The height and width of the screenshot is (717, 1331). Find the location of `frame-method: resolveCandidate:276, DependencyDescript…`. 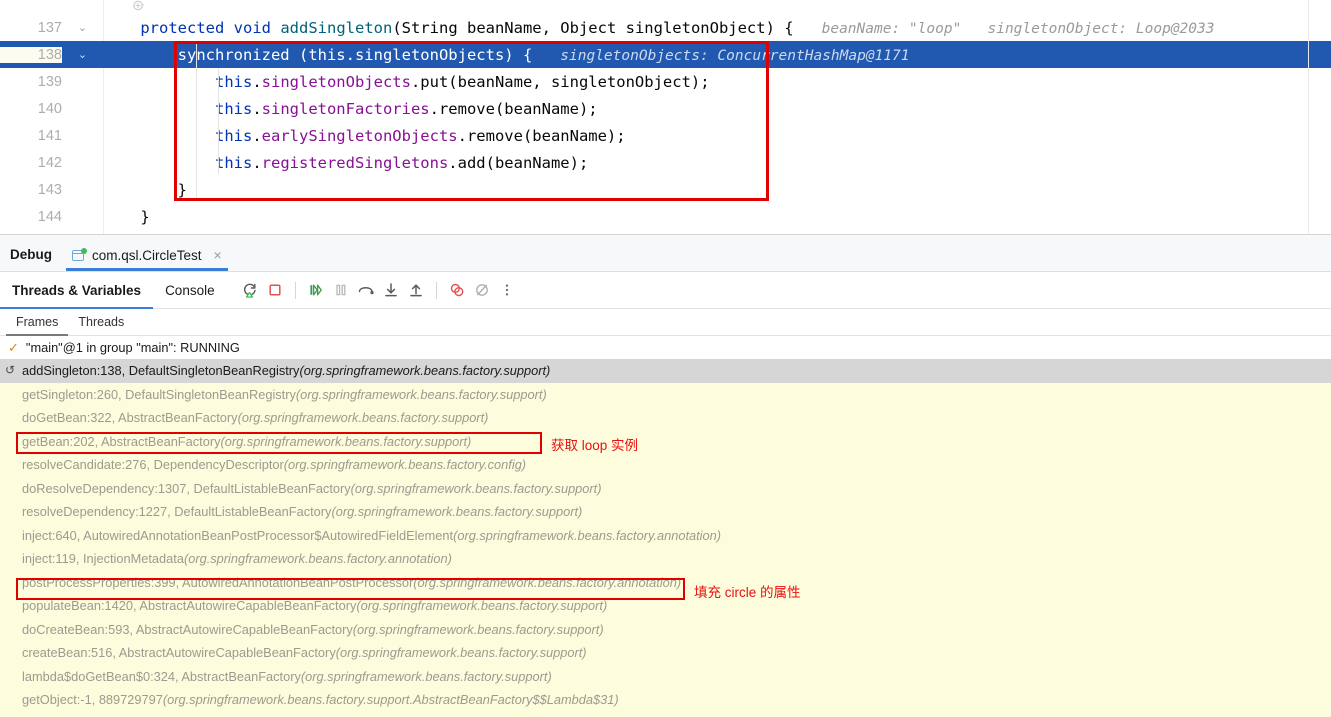

frame-method: resolveCandidate:276, DependencyDescript… is located at coordinates (153, 465).